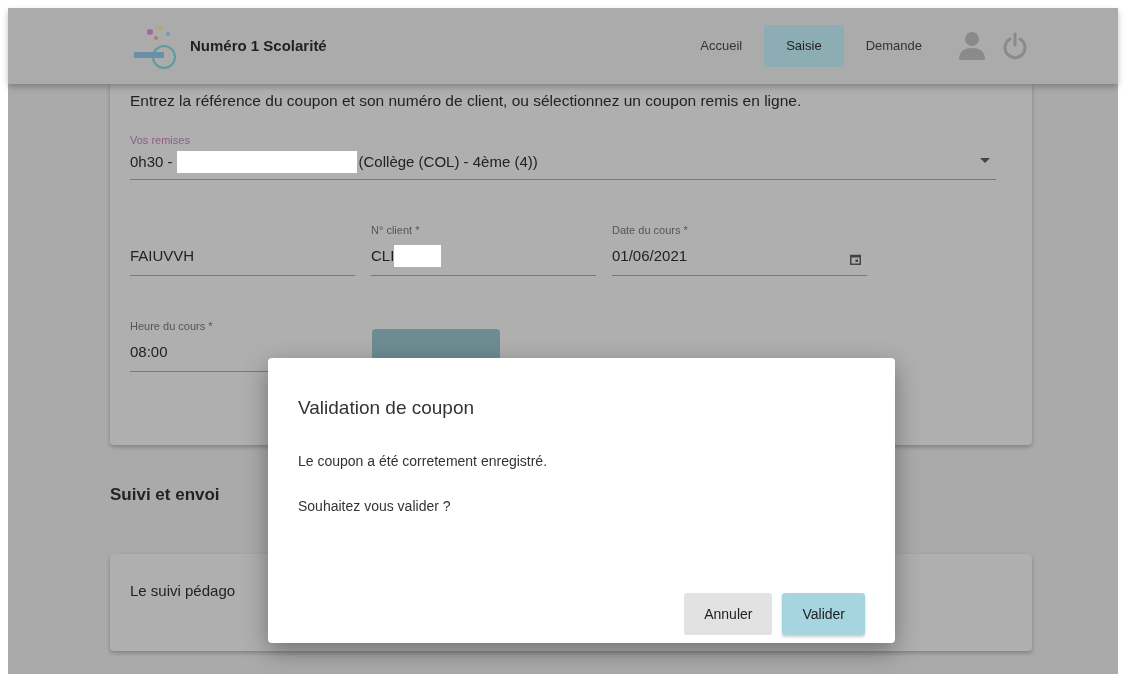 This screenshot has width=1126, height=674. Describe the element at coordinates (985, 161) in the screenshot. I see `dropdown-caret-icon` at that location.